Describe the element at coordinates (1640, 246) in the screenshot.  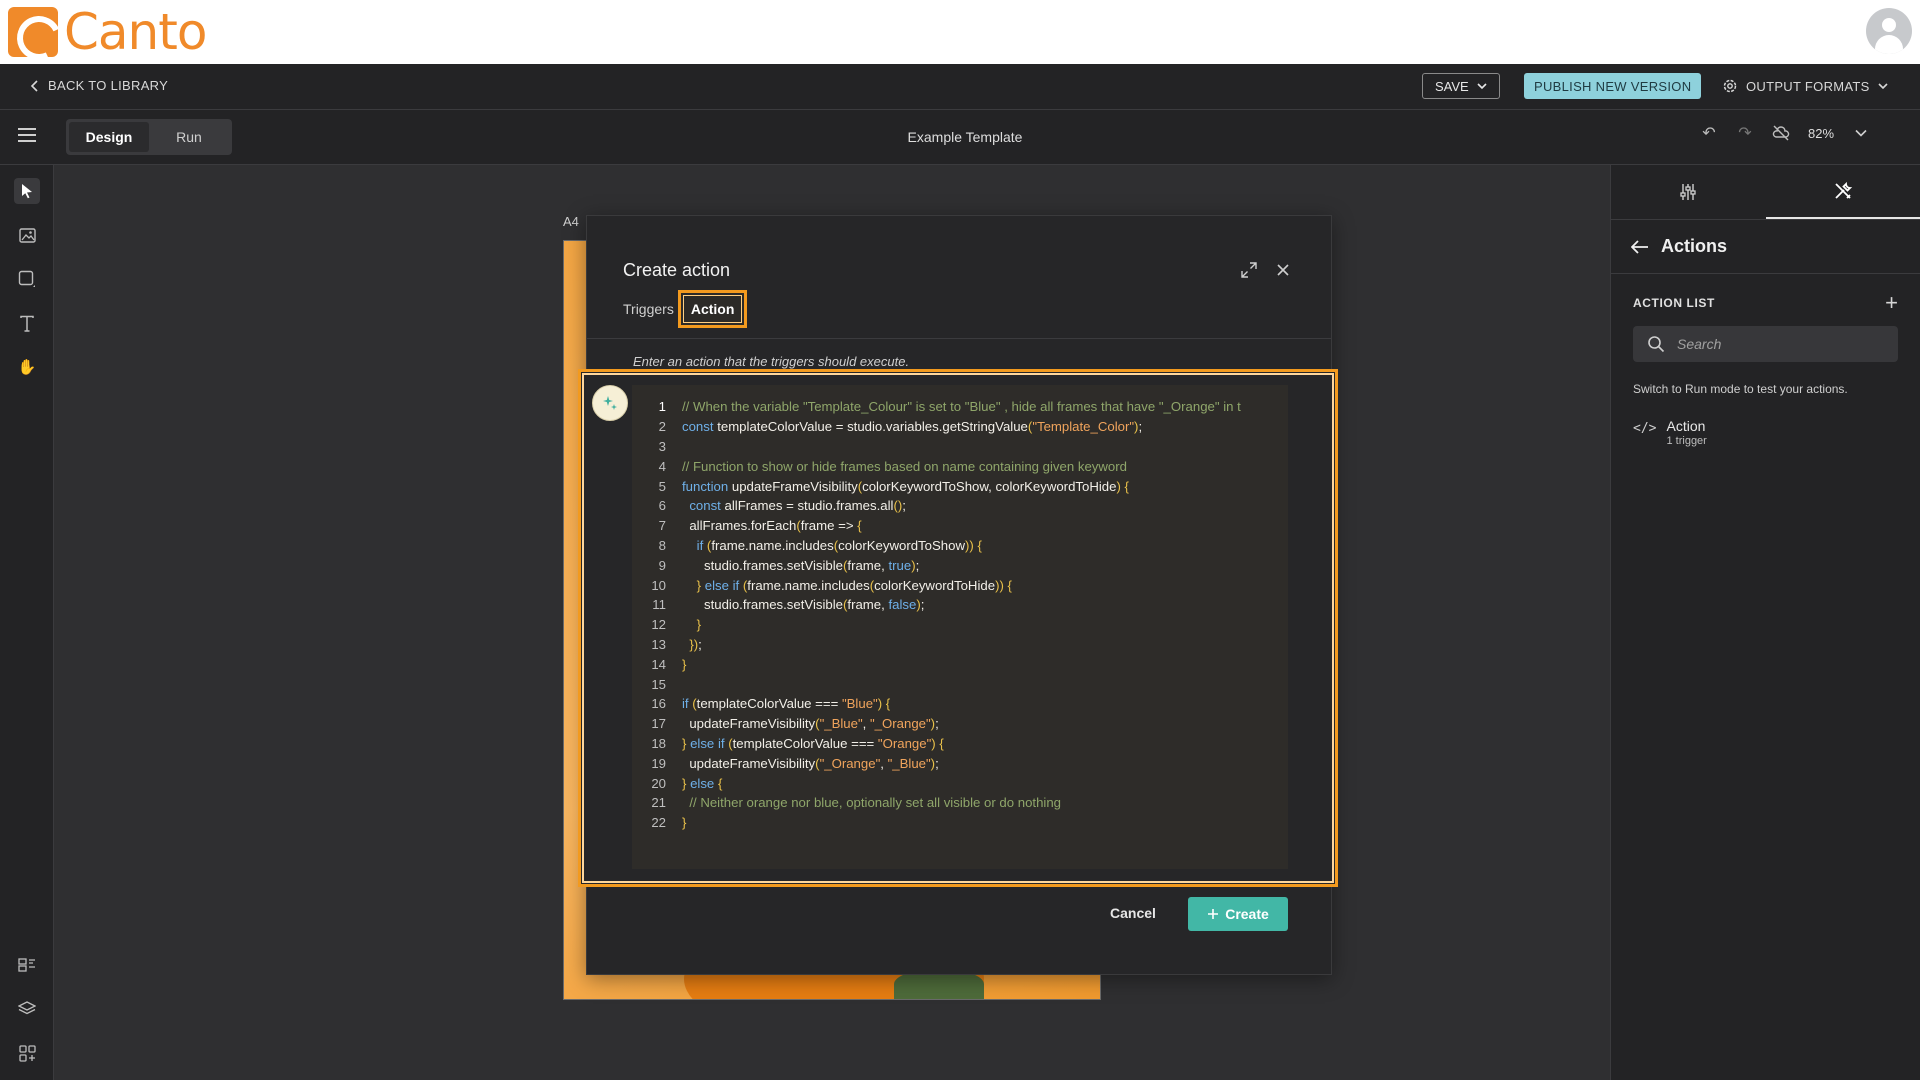
I see `arrow-left-icon` at that location.